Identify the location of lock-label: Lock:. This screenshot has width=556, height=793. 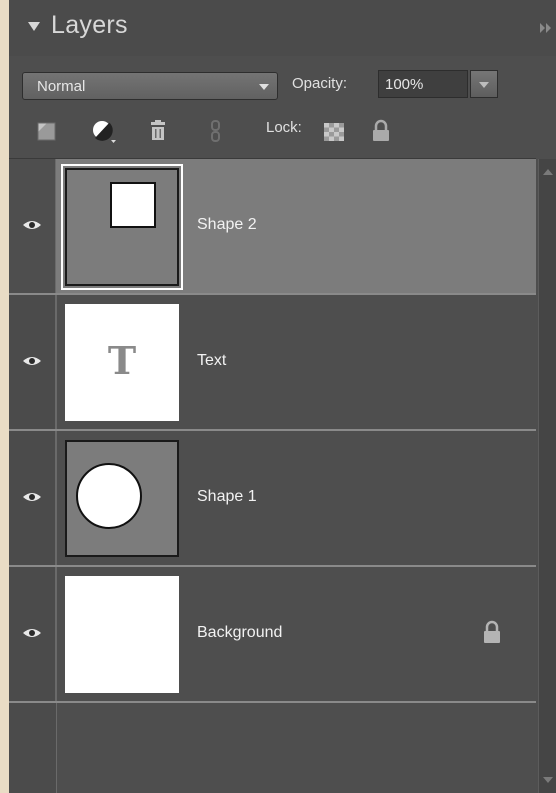
(284, 127).